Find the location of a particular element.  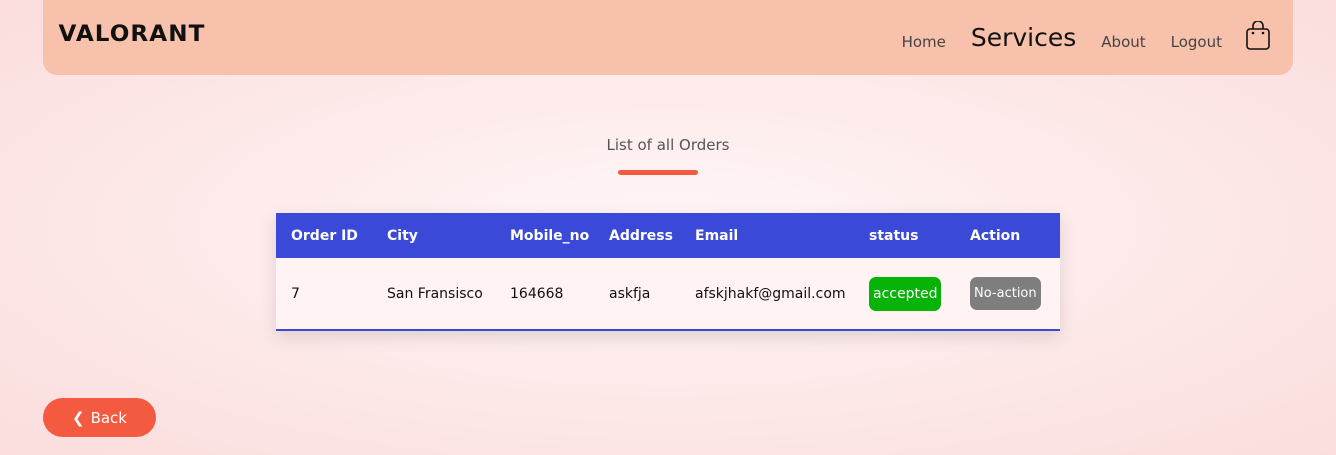

cell-email: afskjhakf@gmail.com is located at coordinates (770, 293).